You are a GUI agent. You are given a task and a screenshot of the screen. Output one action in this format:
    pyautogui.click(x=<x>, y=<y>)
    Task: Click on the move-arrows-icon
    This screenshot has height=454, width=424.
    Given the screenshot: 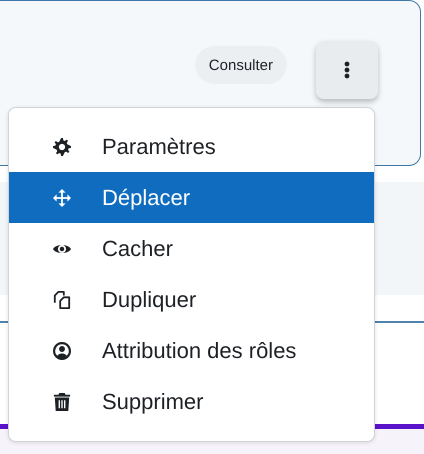 What is the action you would take?
    pyautogui.click(x=62, y=197)
    